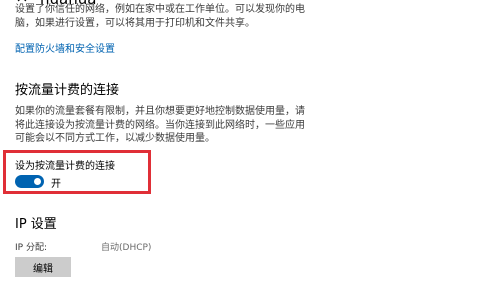 This screenshot has width=500, height=281. I want to click on metered-connection-toggle, so click(29, 181).